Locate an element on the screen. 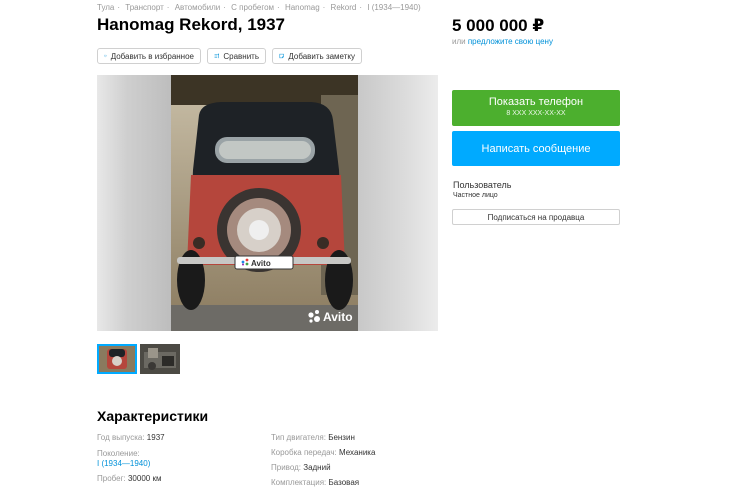  offer-price-link: предложите свою цену is located at coordinates (510, 41).